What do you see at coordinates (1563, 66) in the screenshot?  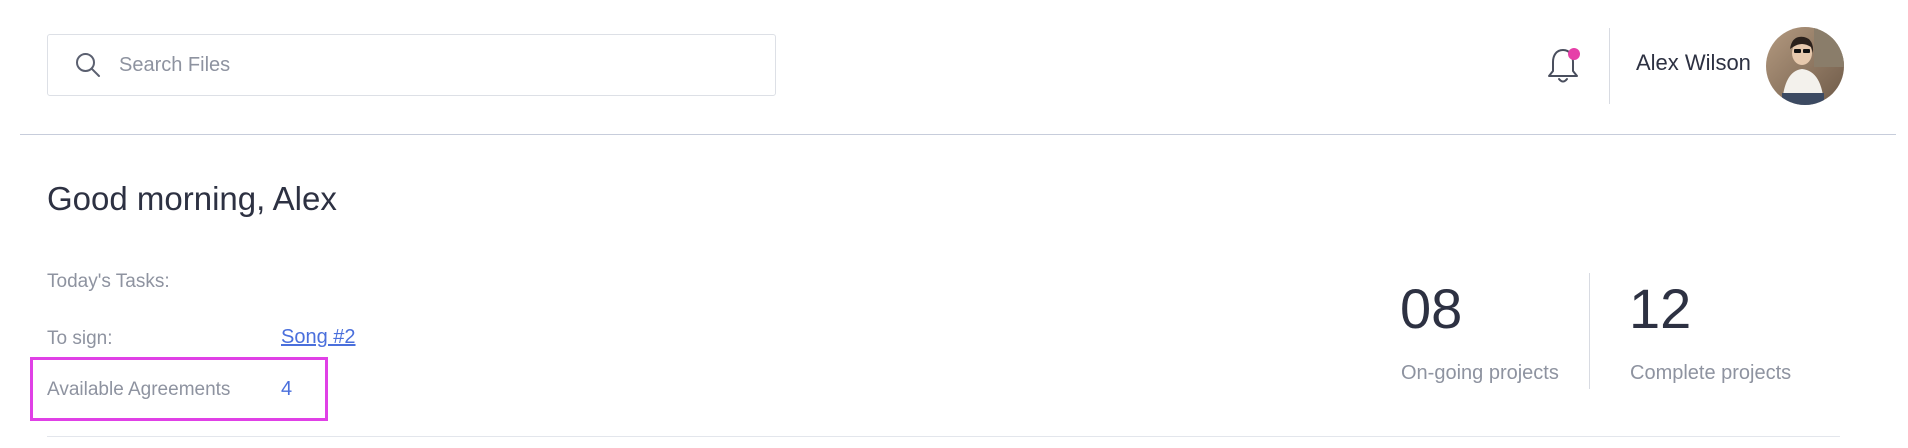 I see `notifications-button` at bounding box center [1563, 66].